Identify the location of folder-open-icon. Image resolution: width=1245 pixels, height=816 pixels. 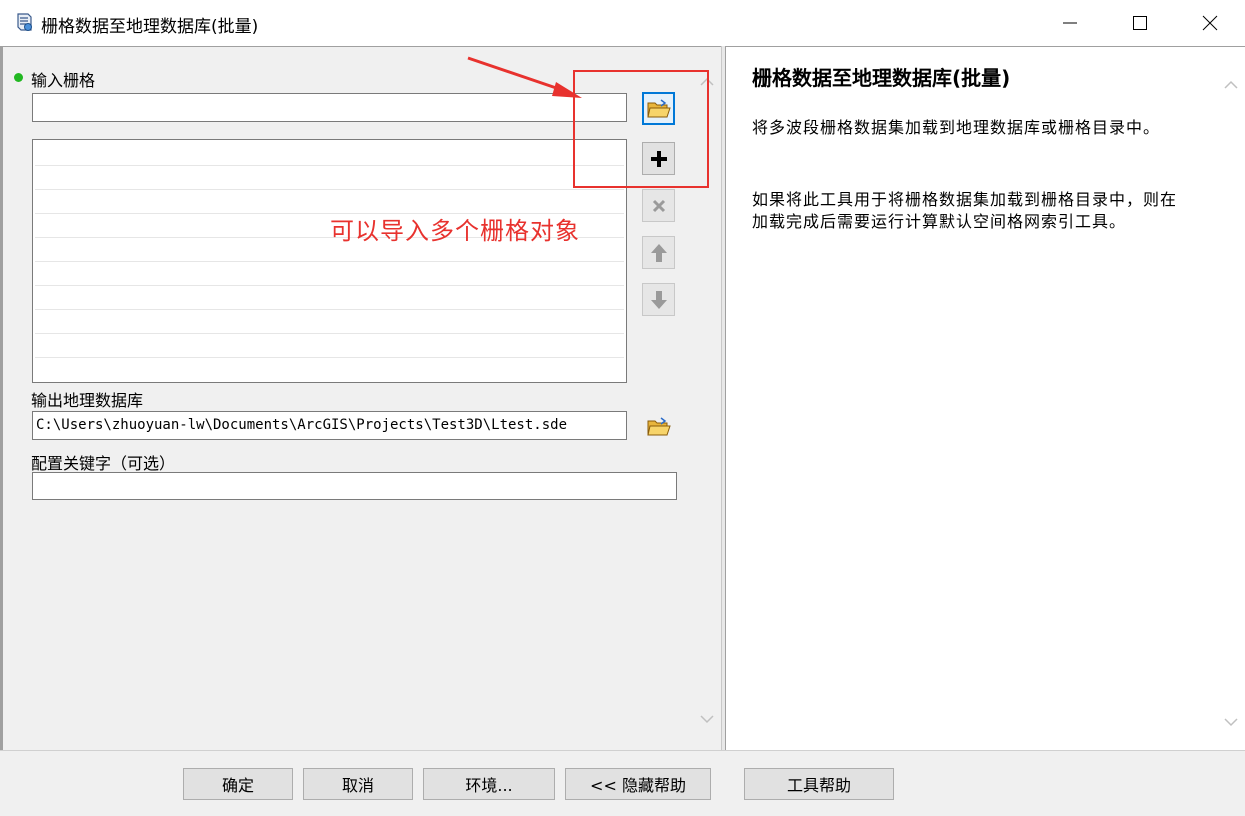
(658, 425).